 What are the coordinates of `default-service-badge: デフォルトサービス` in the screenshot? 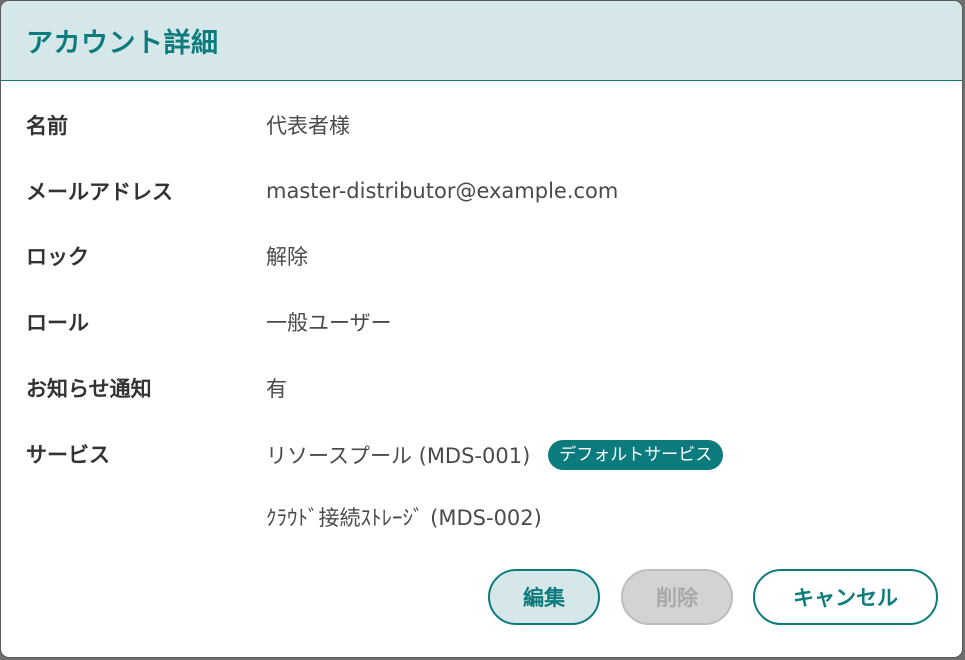 It's located at (636, 455).